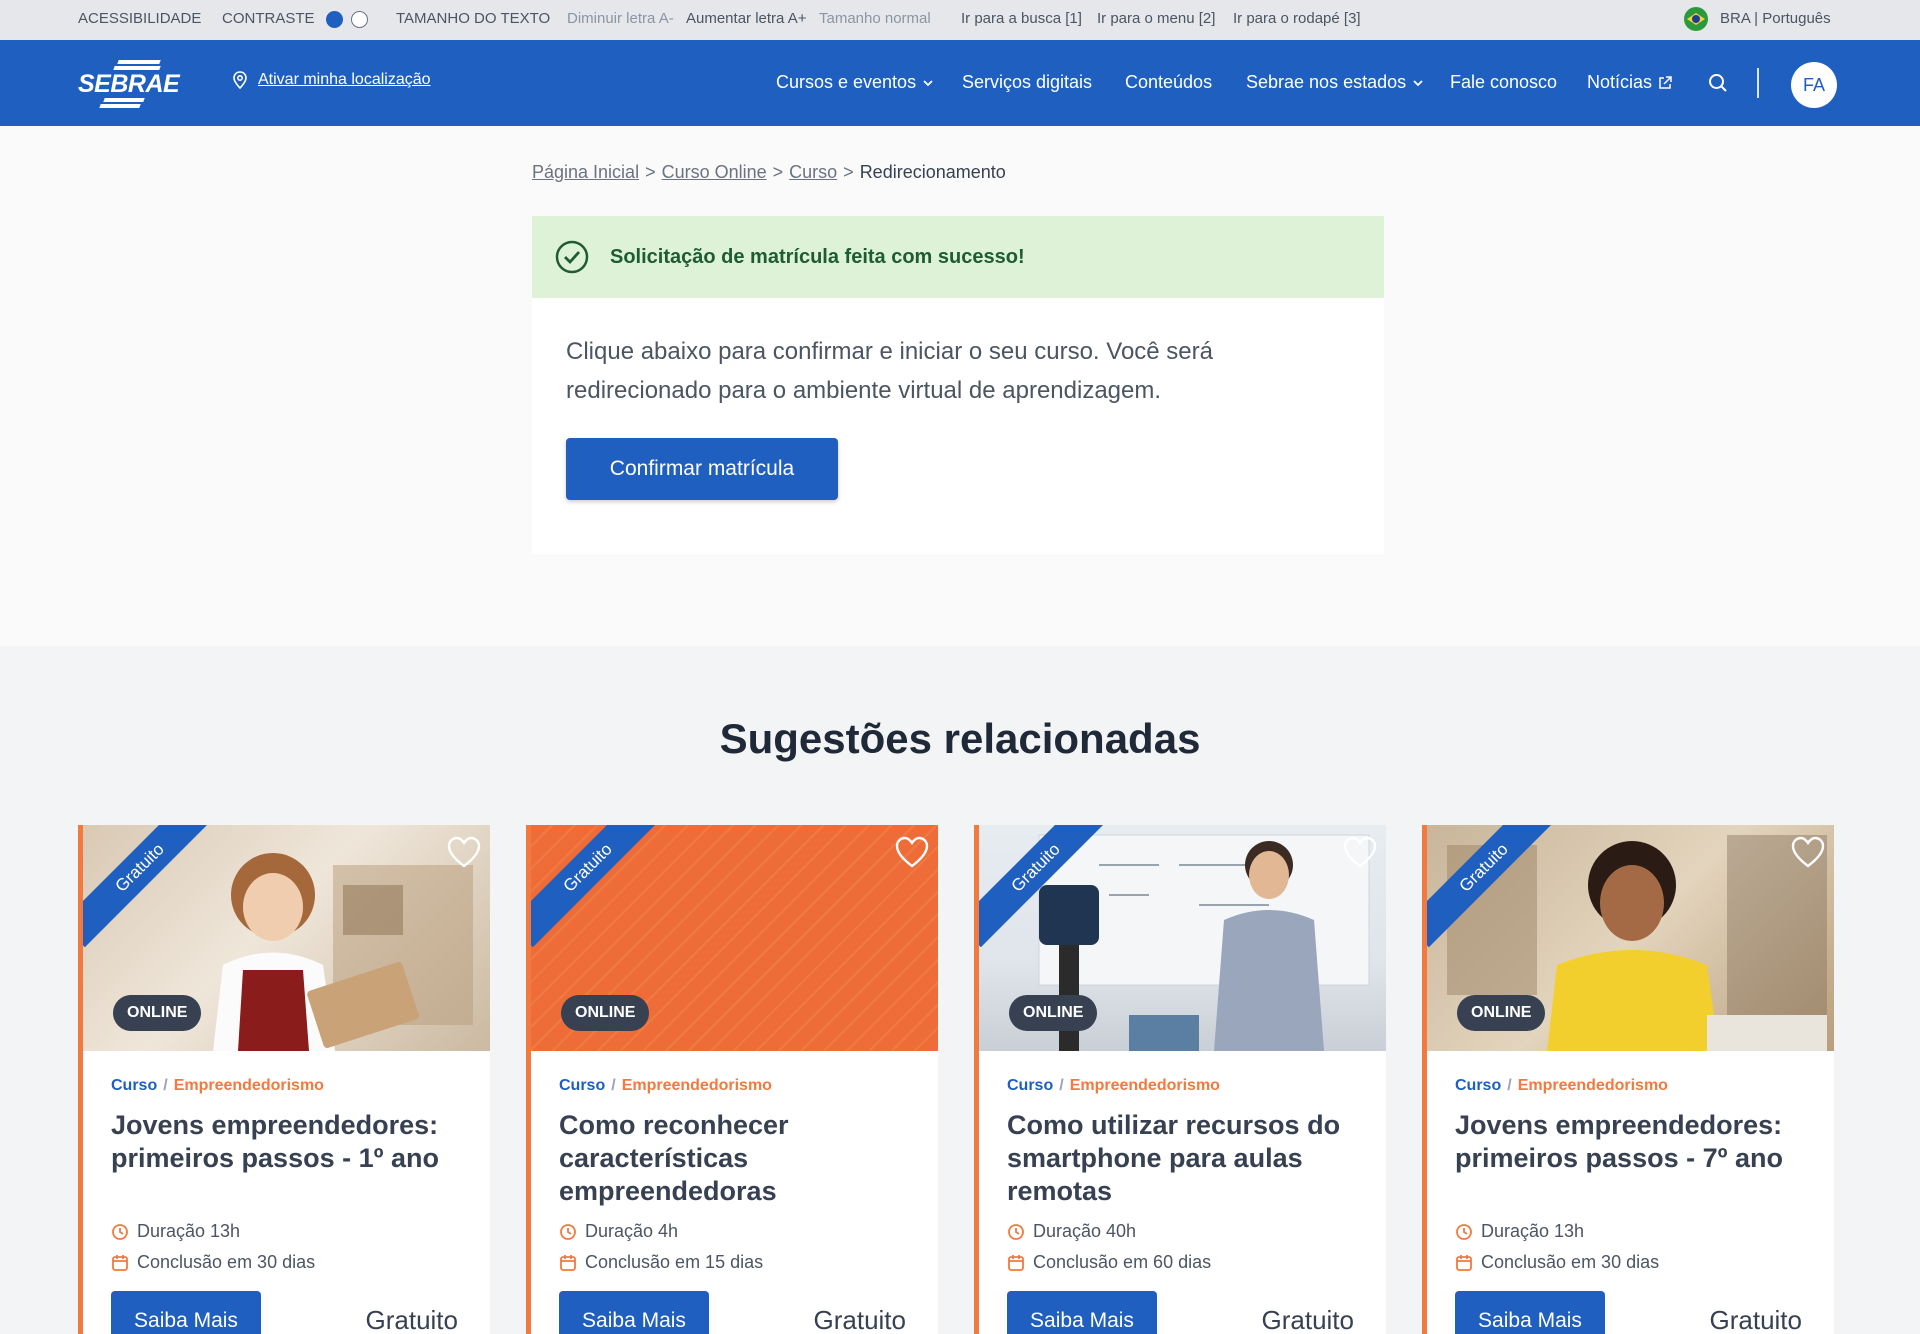  I want to click on location-control: Ativar minha localização, so click(331, 80).